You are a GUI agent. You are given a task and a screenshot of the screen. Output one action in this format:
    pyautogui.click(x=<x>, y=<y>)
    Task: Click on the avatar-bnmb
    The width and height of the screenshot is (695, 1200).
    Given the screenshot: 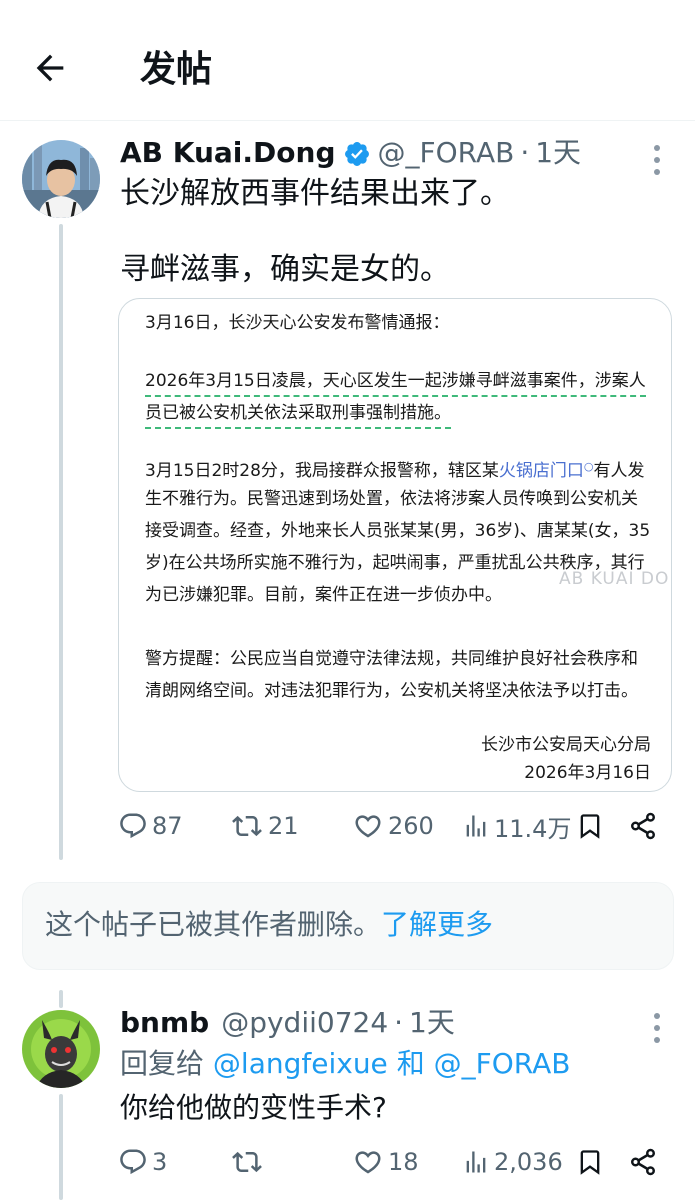 What is the action you would take?
    pyautogui.click(x=61, y=1049)
    